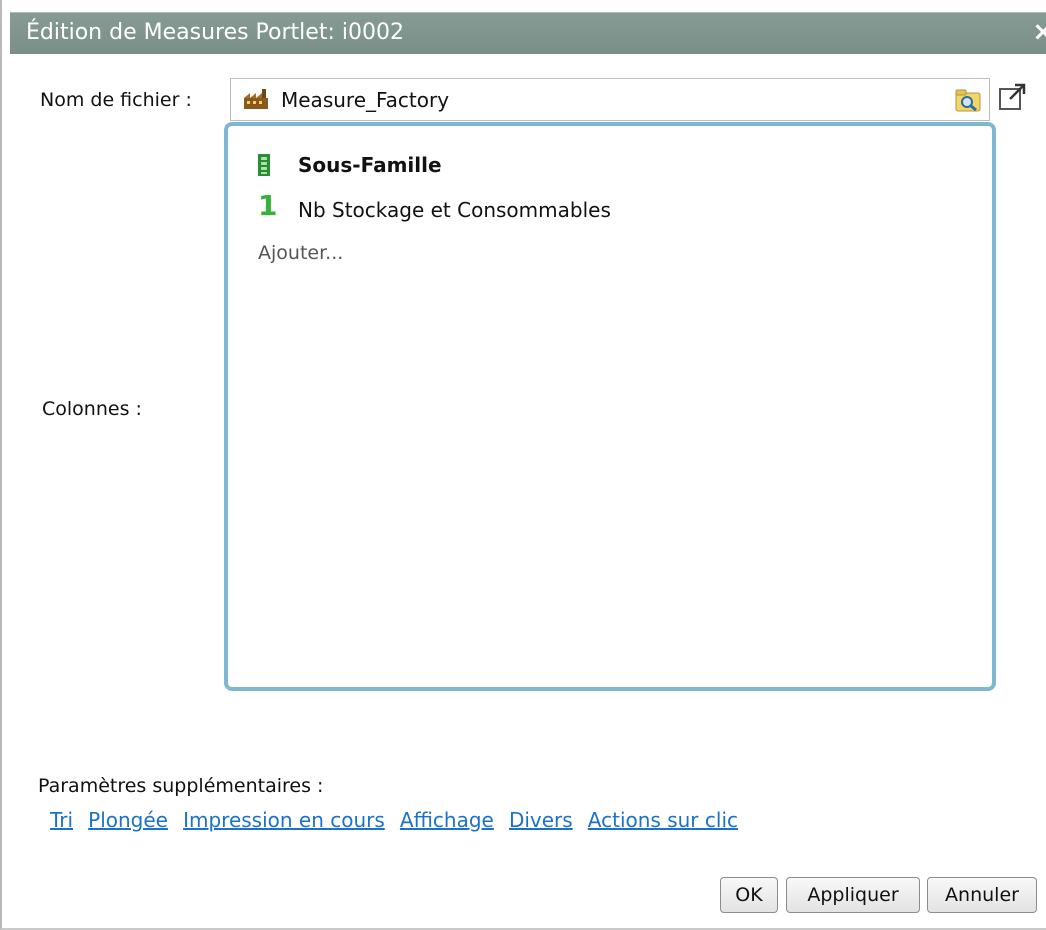 This screenshot has width=1046, height=930. I want to click on browse-folder-icon, so click(968, 100).